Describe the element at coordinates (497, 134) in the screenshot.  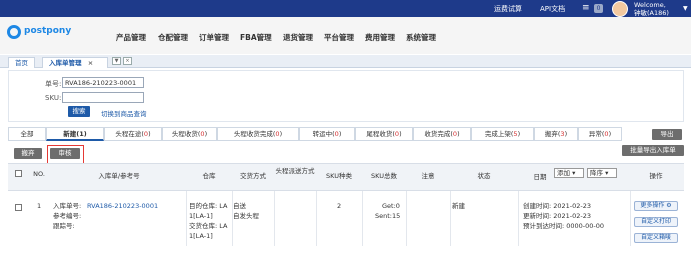
I see `status-tab-label: 完成上架` at that location.